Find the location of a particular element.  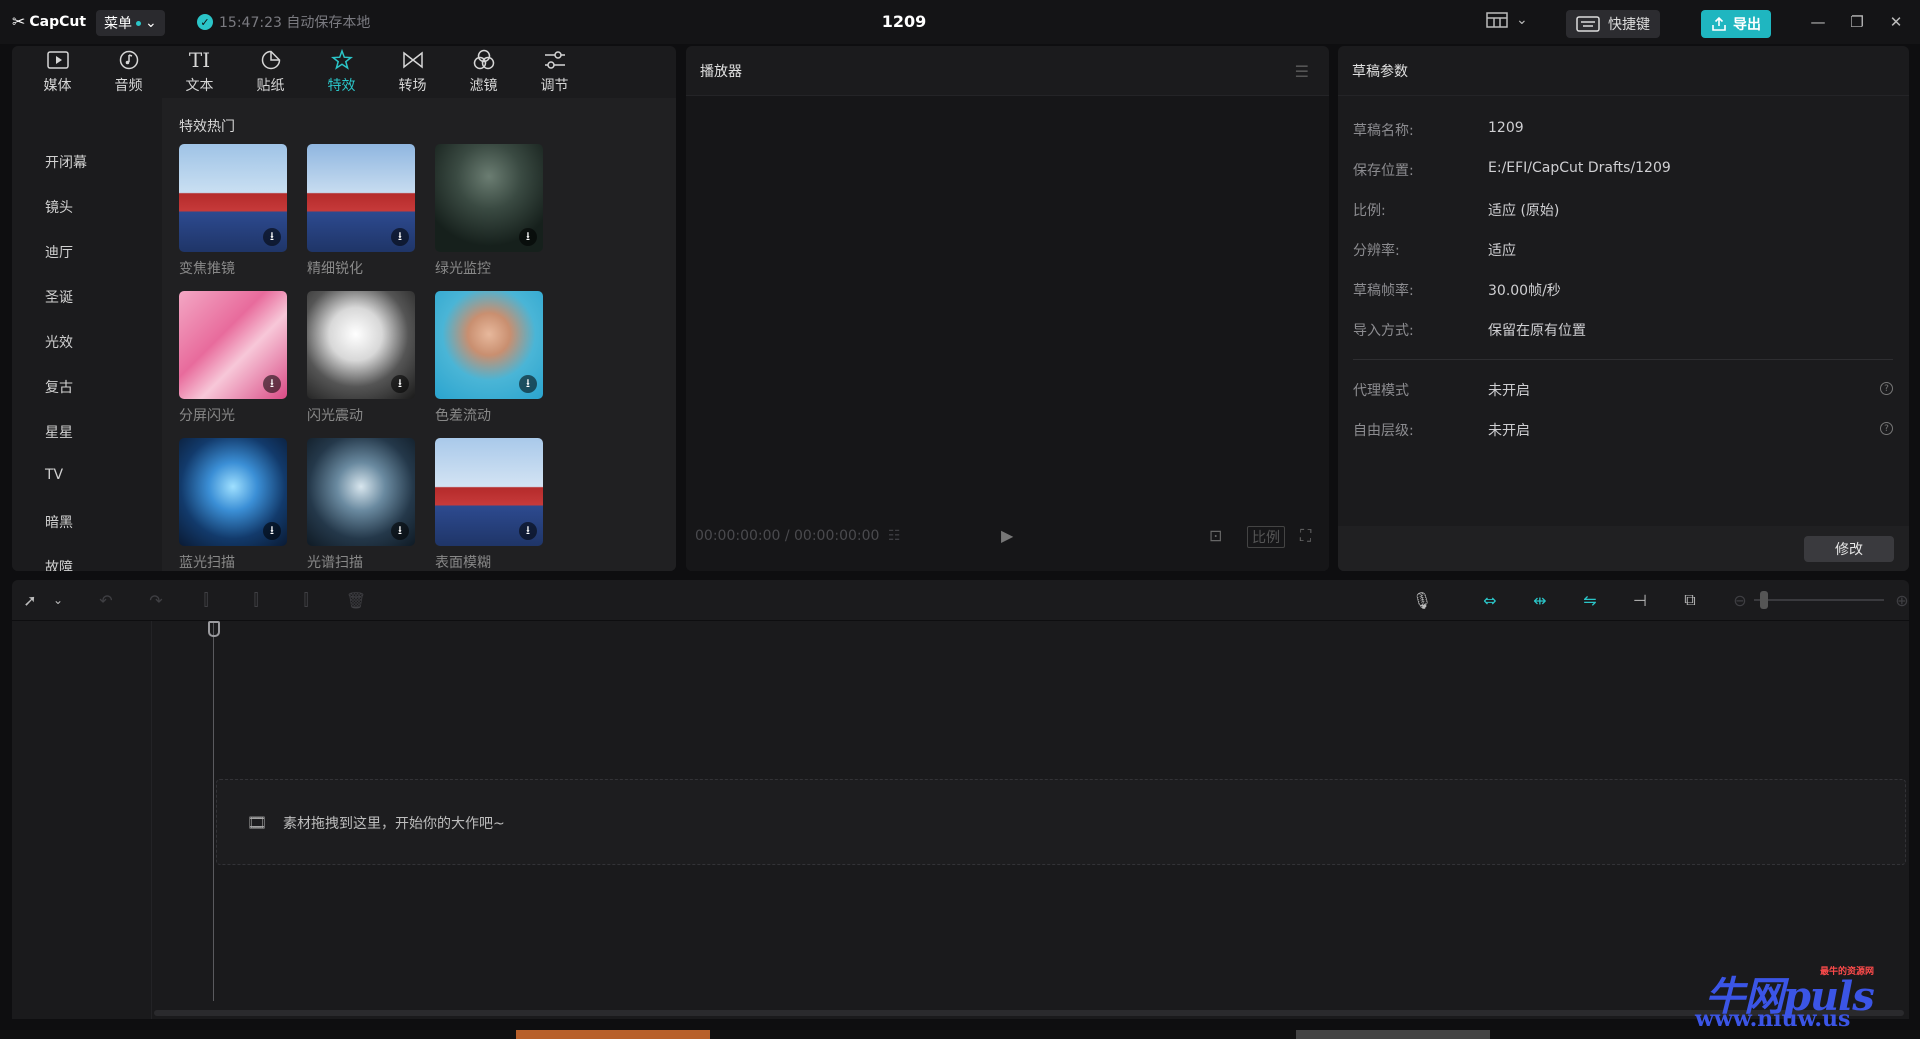

layout-button: ⌄ is located at coordinates (1507, 20).